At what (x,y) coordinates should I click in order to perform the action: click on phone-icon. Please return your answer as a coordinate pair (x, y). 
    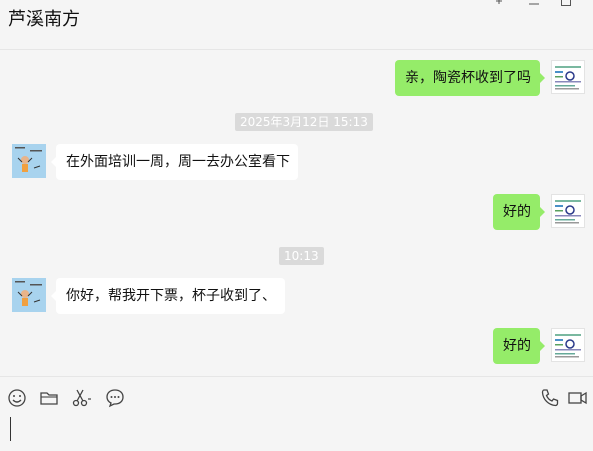
    Looking at the image, I should click on (550, 398).